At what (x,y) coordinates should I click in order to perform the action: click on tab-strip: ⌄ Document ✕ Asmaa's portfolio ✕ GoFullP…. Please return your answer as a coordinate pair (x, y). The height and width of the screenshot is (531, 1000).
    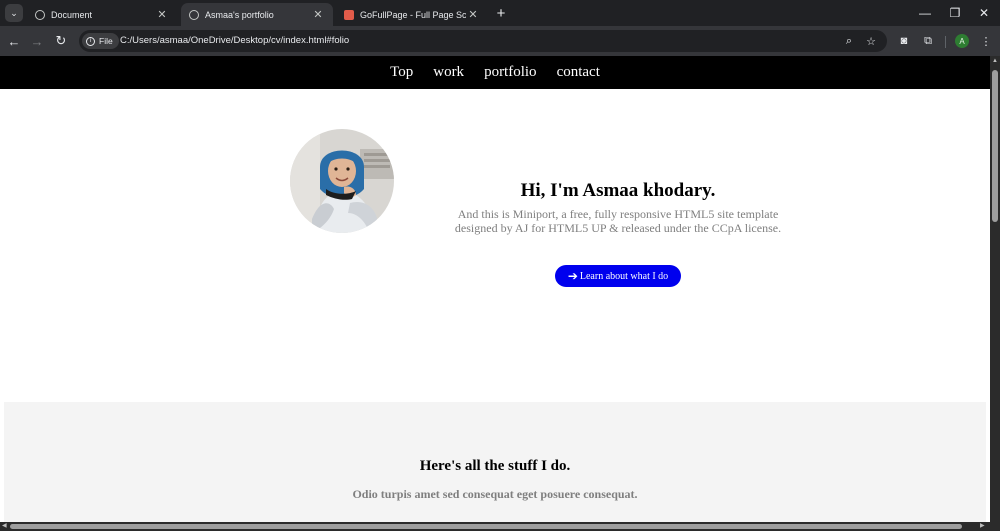
    Looking at the image, I should click on (500, 13).